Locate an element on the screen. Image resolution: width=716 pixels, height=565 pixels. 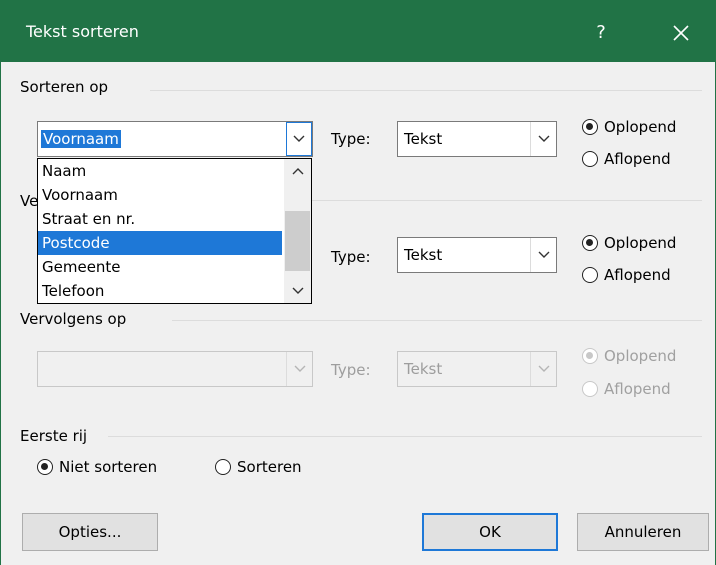
ok-button: OK is located at coordinates (490, 532).